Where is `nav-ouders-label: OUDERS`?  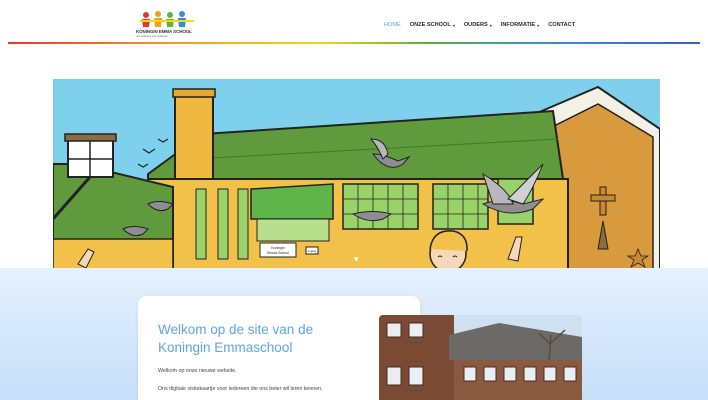 nav-ouders-label: OUDERS is located at coordinates (475, 25).